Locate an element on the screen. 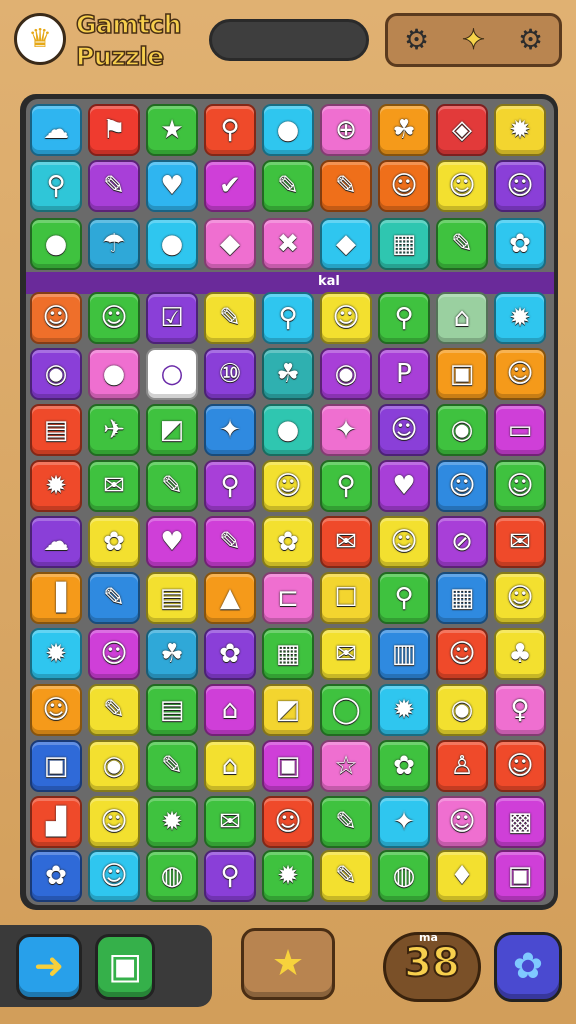 This screenshot has width=576, height=1024. tile-r11-c1: ☺ is located at coordinates (56, 710).